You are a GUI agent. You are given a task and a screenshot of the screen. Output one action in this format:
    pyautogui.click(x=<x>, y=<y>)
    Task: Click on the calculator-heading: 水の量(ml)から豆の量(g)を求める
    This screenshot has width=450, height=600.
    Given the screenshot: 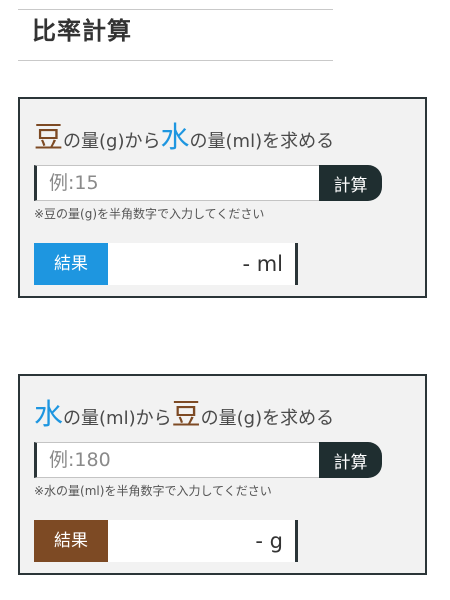 What is the action you would take?
    pyautogui.click(x=184, y=414)
    